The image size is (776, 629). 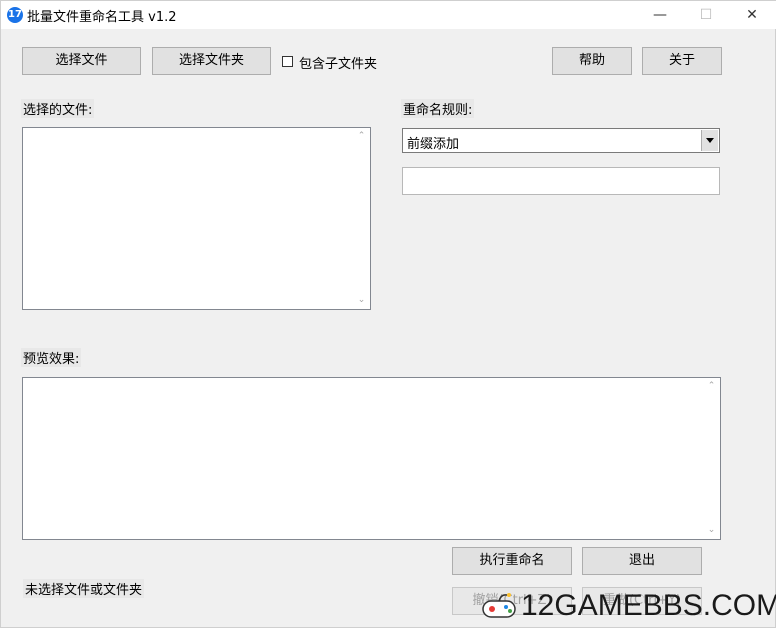 I want to click on window-title: 批量文件重命名工具 v1.2, so click(x=102, y=17).